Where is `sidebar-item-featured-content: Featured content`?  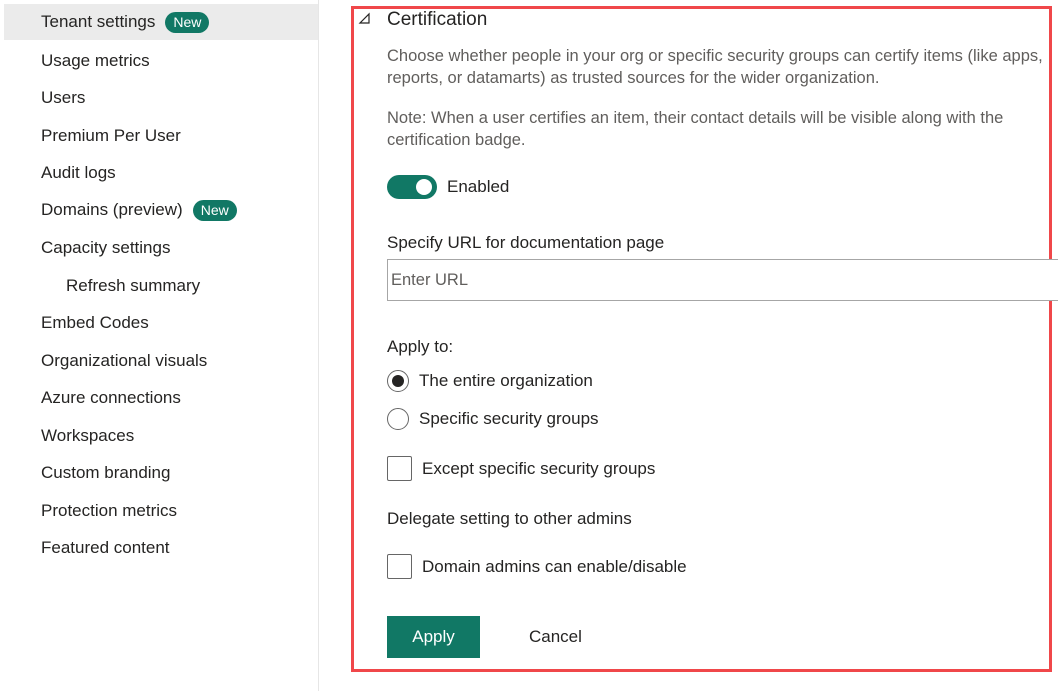 sidebar-item-featured-content: Featured content is located at coordinates (161, 548).